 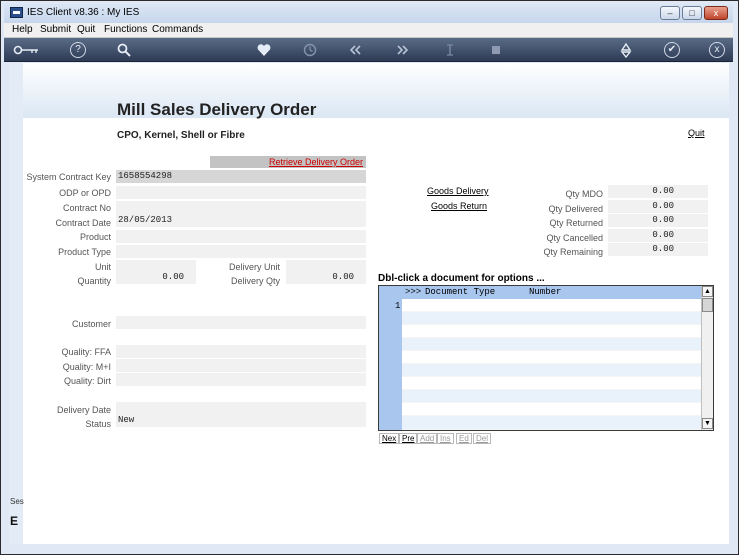 What do you see at coordinates (255, 281) in the screenshot?
I see `delivery-qty-label: Delivery Qty` at bounding box center [255, 281].